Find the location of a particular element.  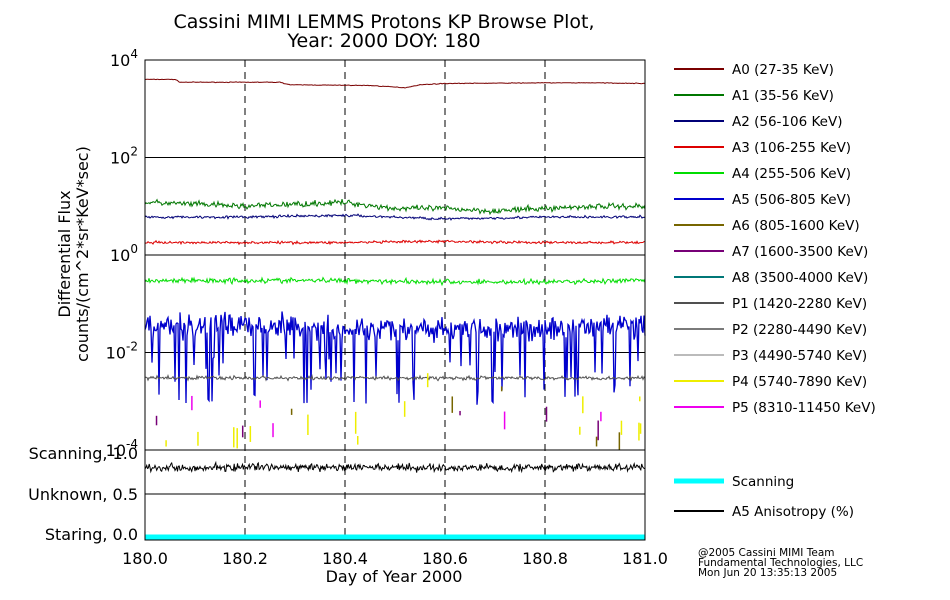

series-line-A4 is located at coordinates (395, 281).